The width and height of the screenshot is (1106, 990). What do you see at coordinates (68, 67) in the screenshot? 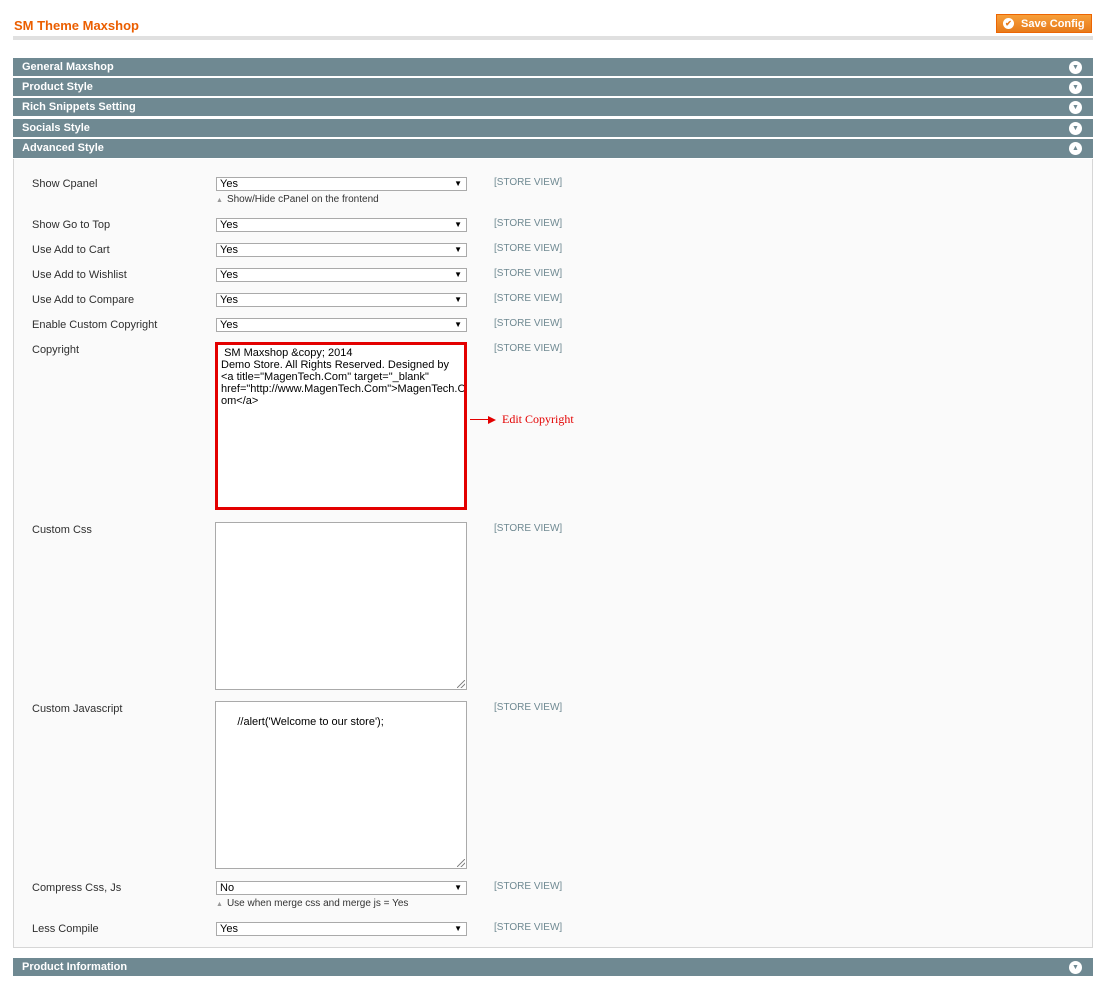
I see `section-title: General Maxshop` at bounding box center [68, 67].